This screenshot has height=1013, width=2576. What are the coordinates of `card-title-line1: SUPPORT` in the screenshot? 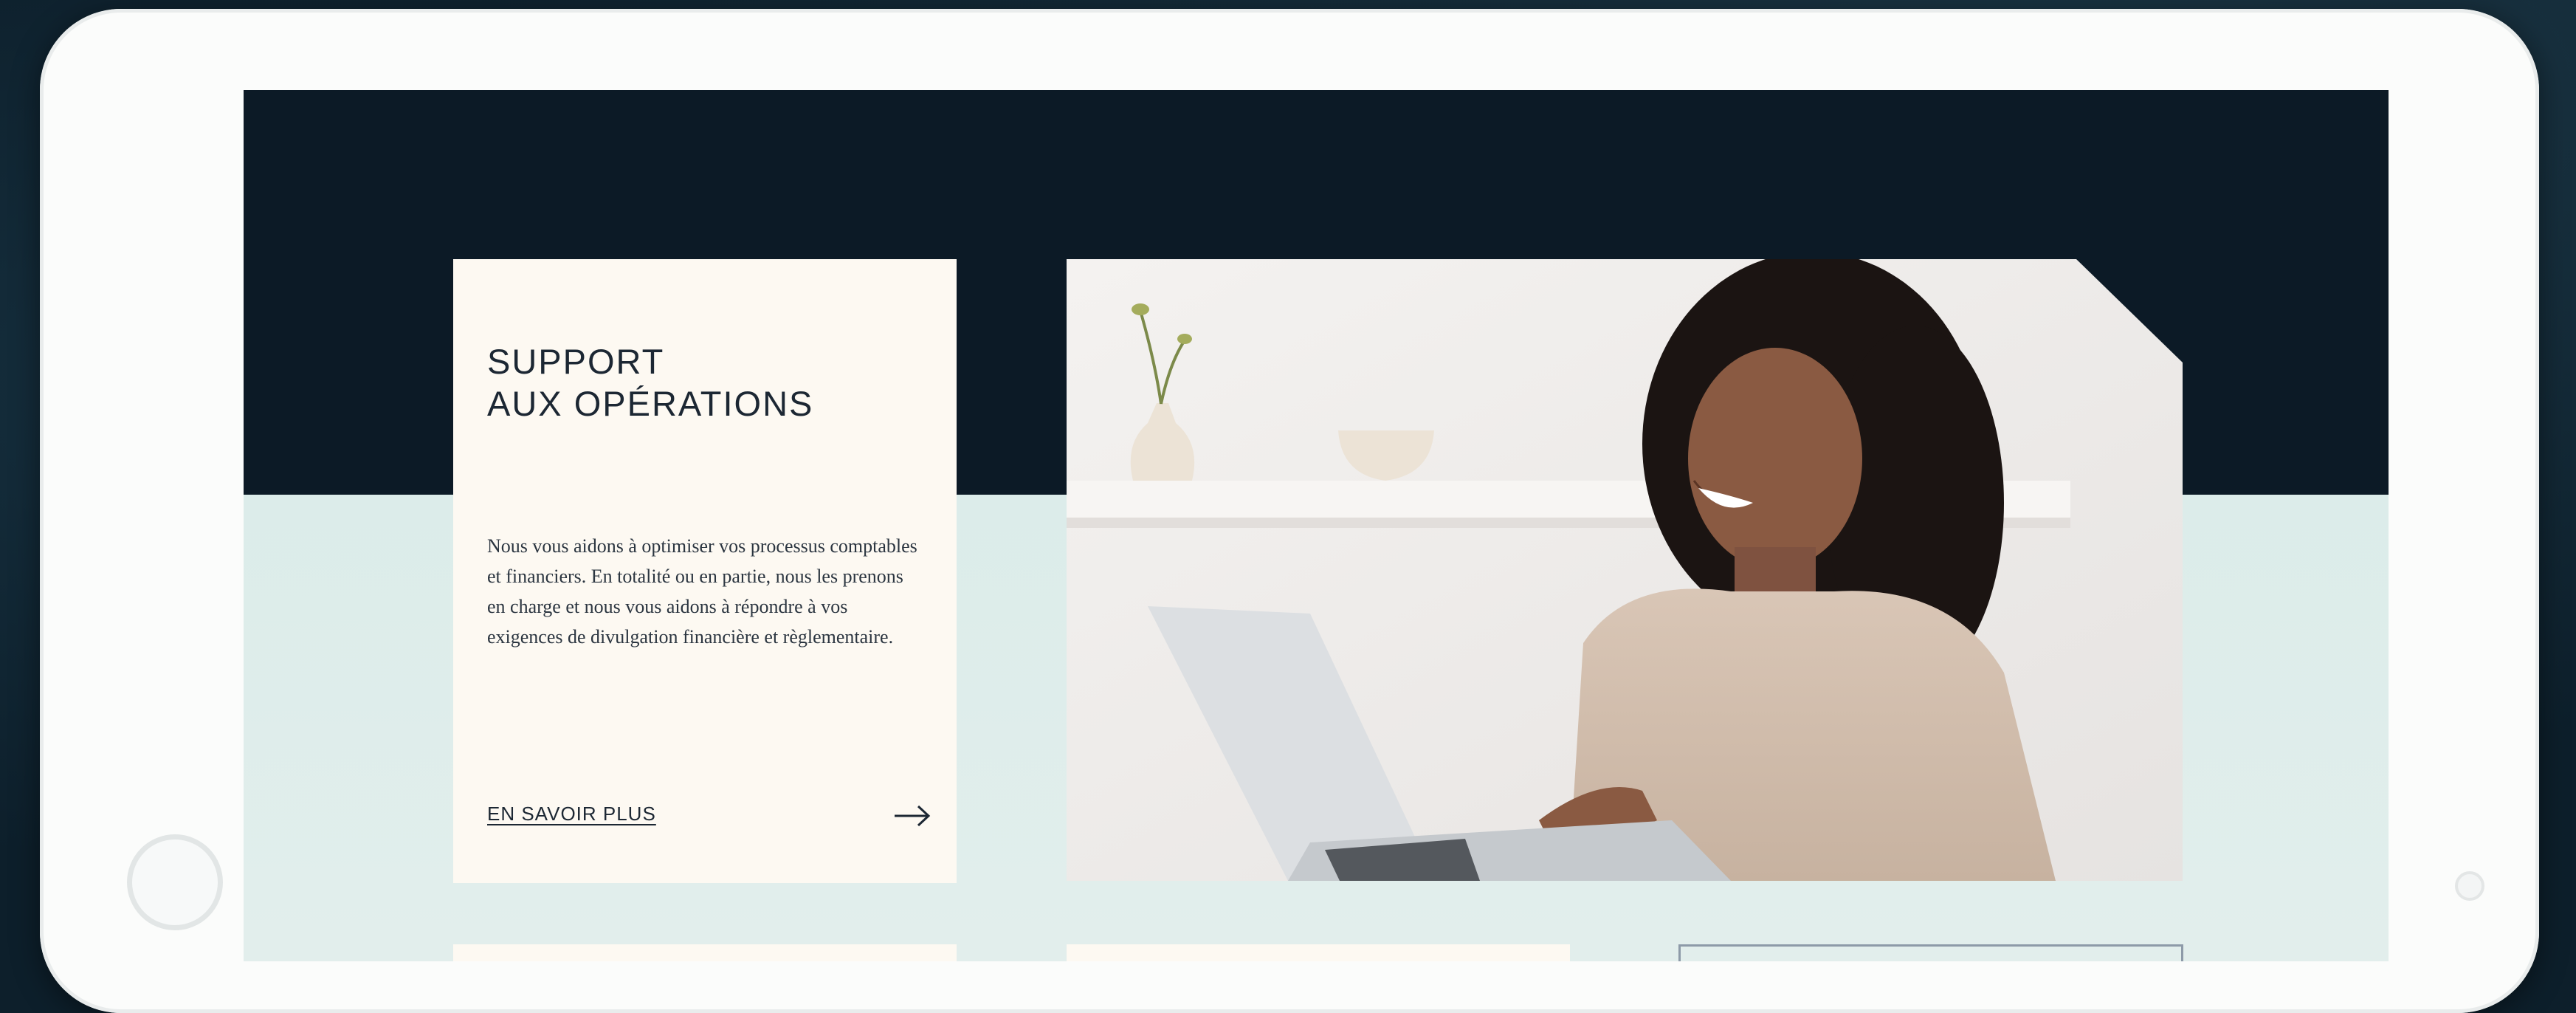 It's located at (576, 361).